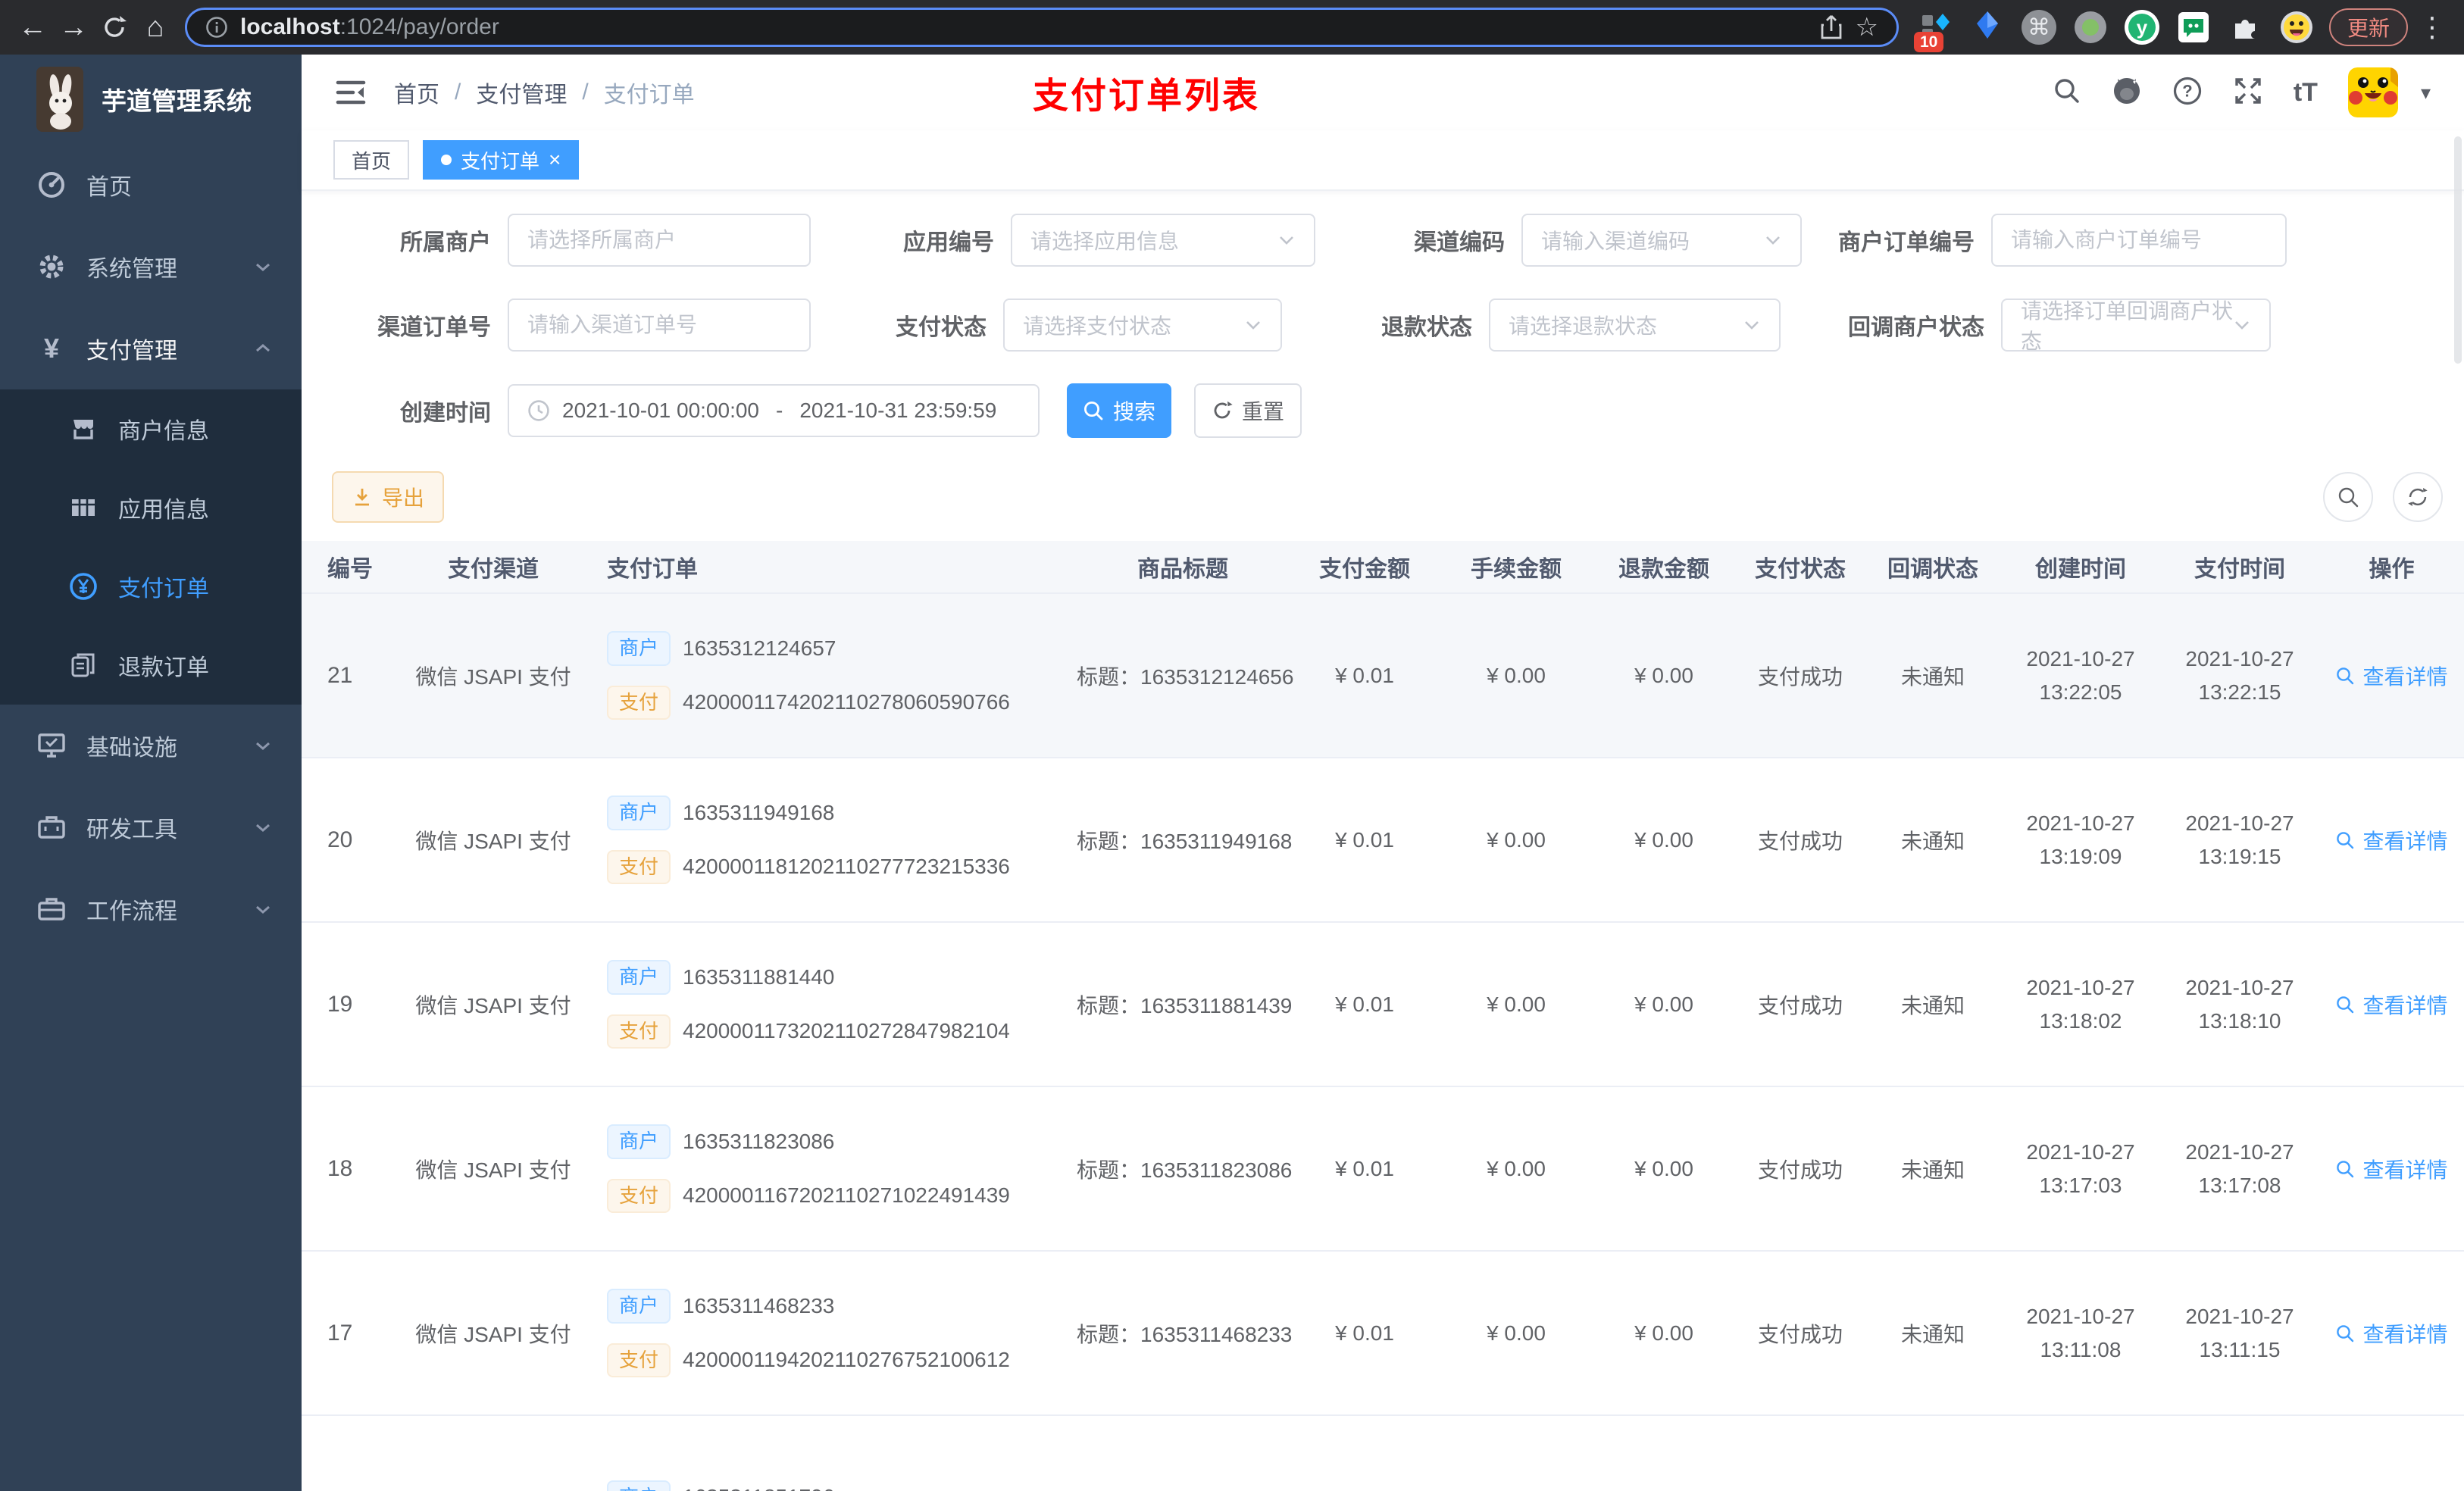 The width and height of the screenshot is (2464, 1491). What do you see at coordinates (73, 27) in the screenshot?
I see `browser-forward-button: →` at bounding box center [73, 27].